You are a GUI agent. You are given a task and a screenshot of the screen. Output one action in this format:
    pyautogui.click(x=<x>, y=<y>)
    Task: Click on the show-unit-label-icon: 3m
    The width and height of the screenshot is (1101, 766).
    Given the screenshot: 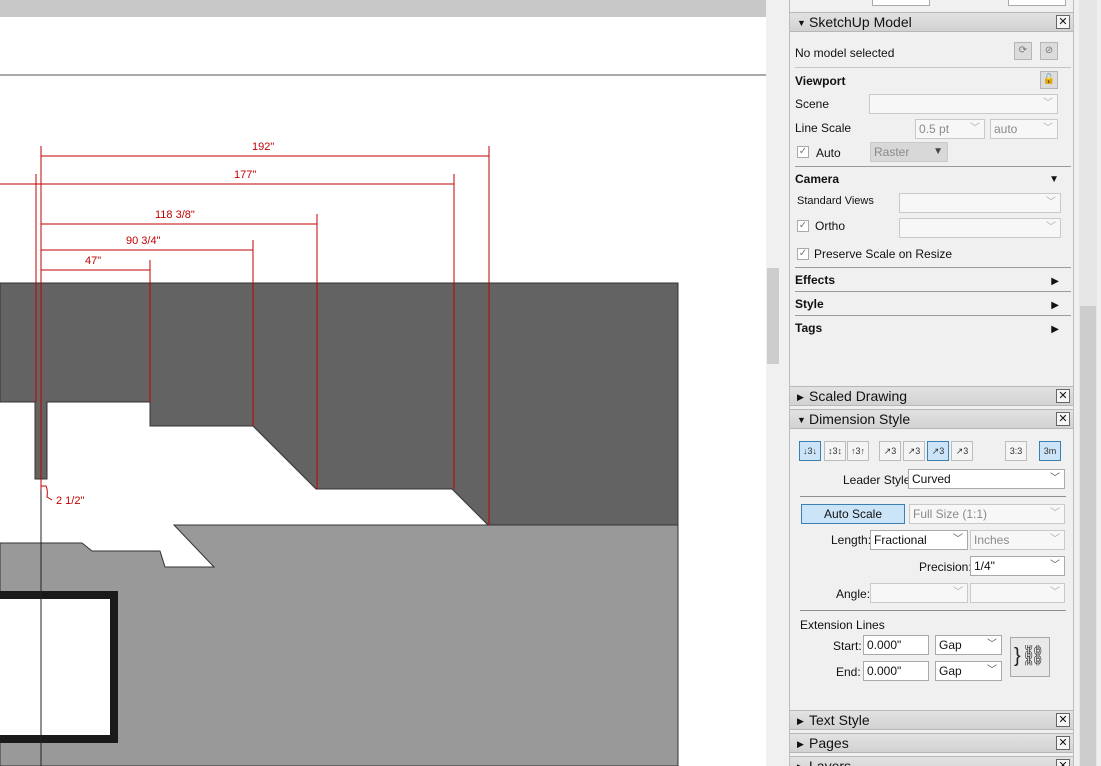 What is the action you would take?
    pyautogui.click(x=1050, y=451)
    